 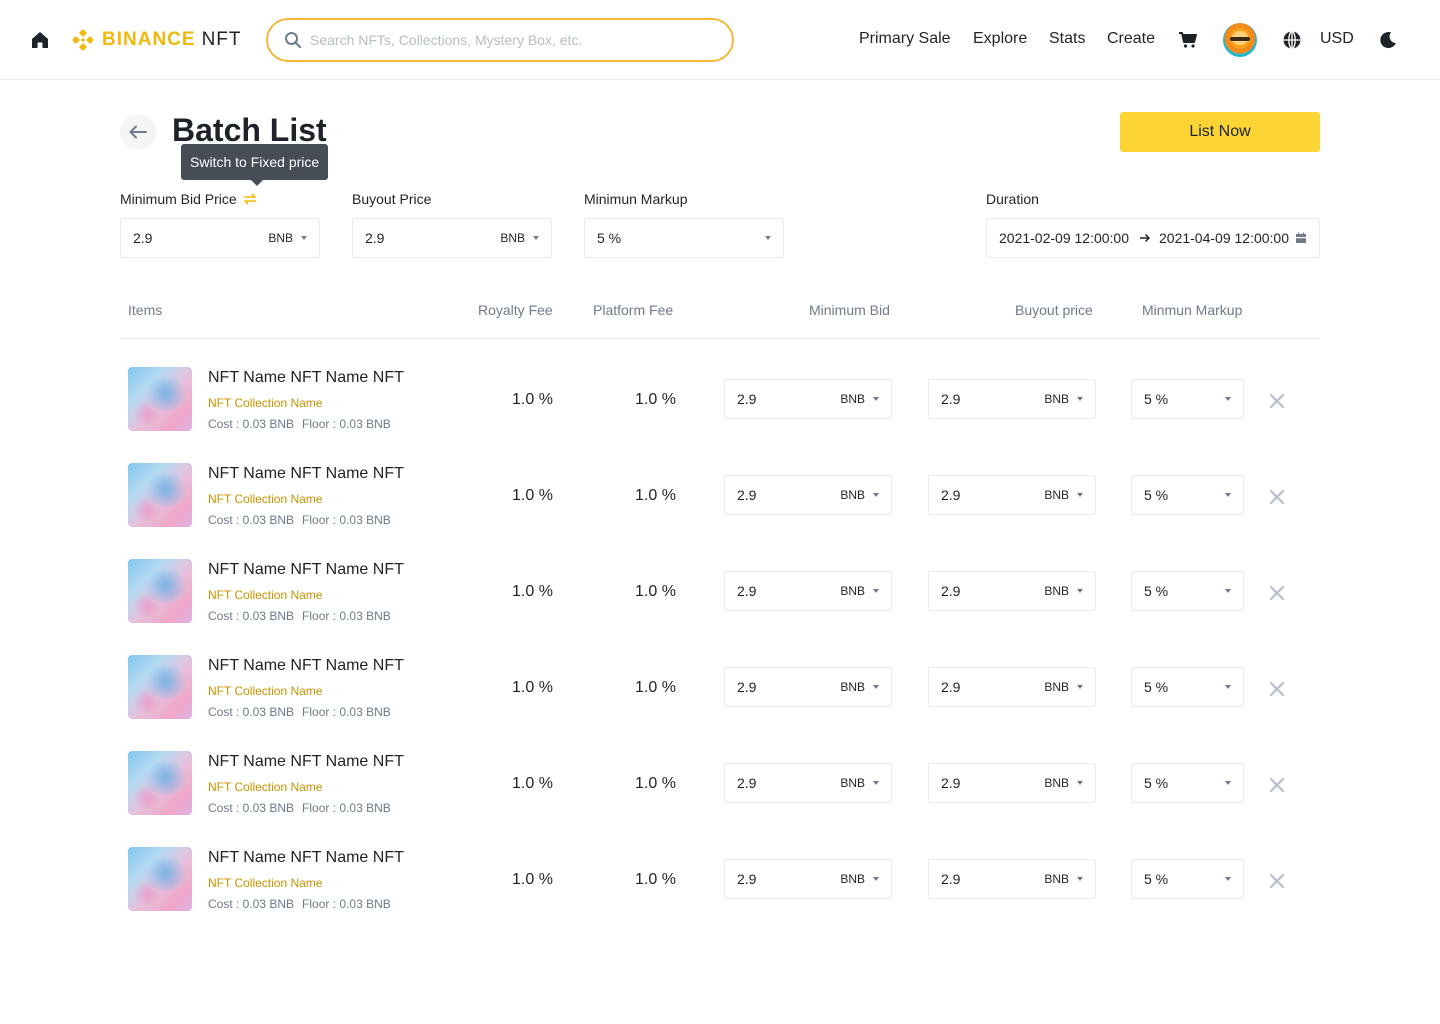 What do you see at coordinates (149, 39) in the screenshot?
I see `logo-brand: BINANCE` at bounding box center [149, 39].